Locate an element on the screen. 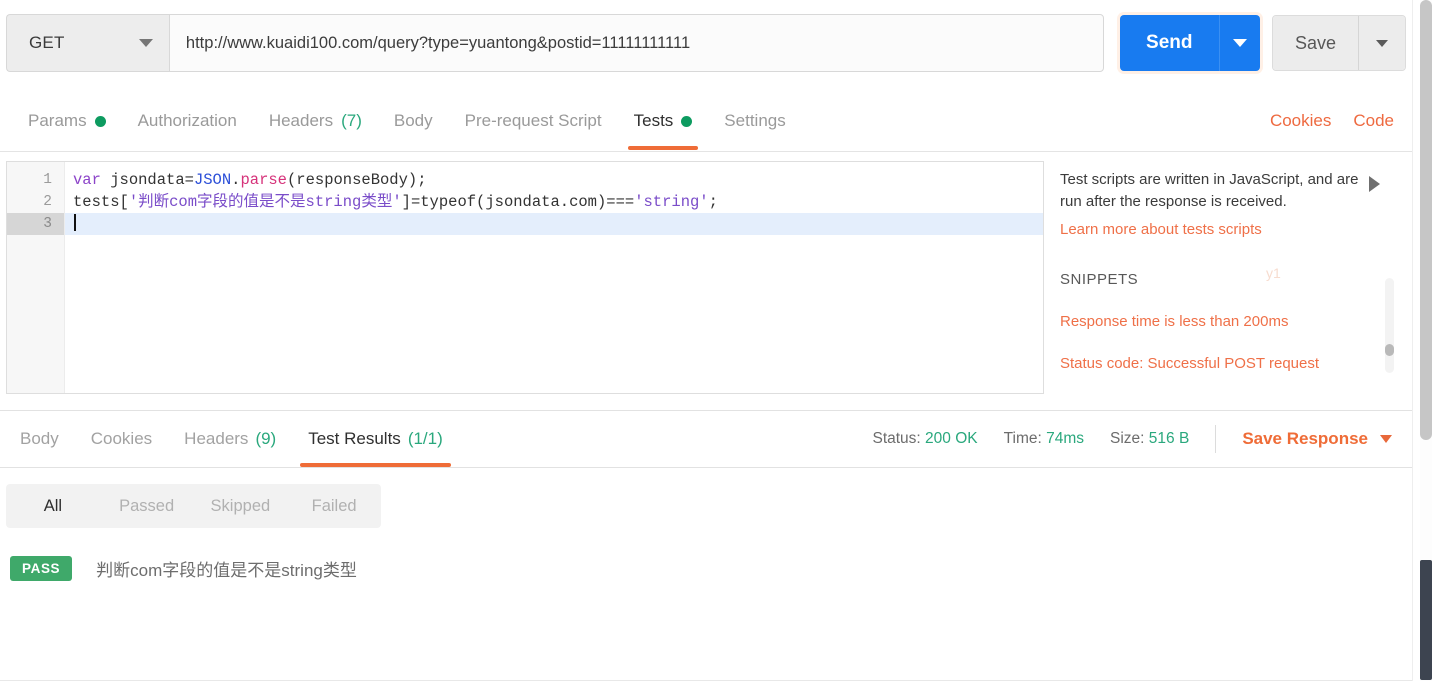  tab-label: Params is located at coordinates (57, 120).